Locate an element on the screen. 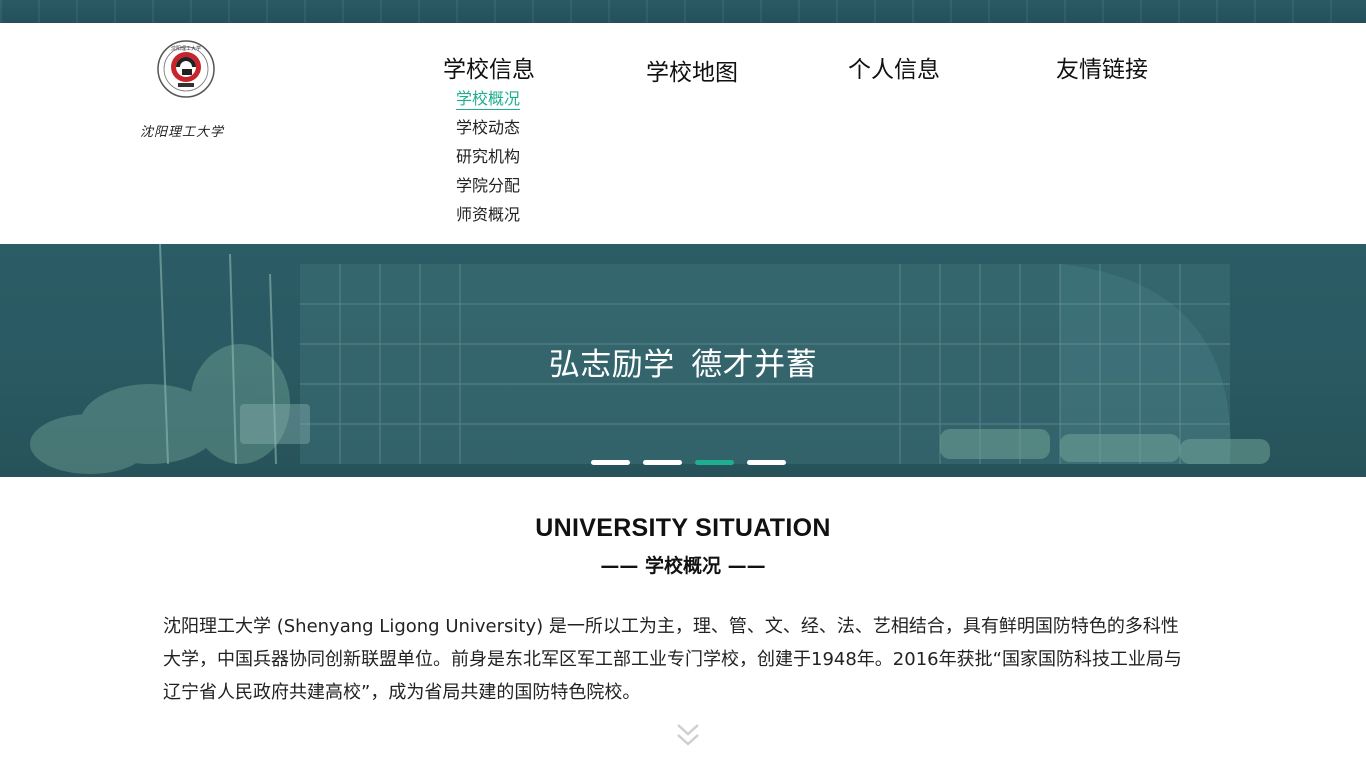 The height and width of the screenshot is (768, 1366). submenu-item-colleges: 学院分配 is located at coordinates (488, 188).